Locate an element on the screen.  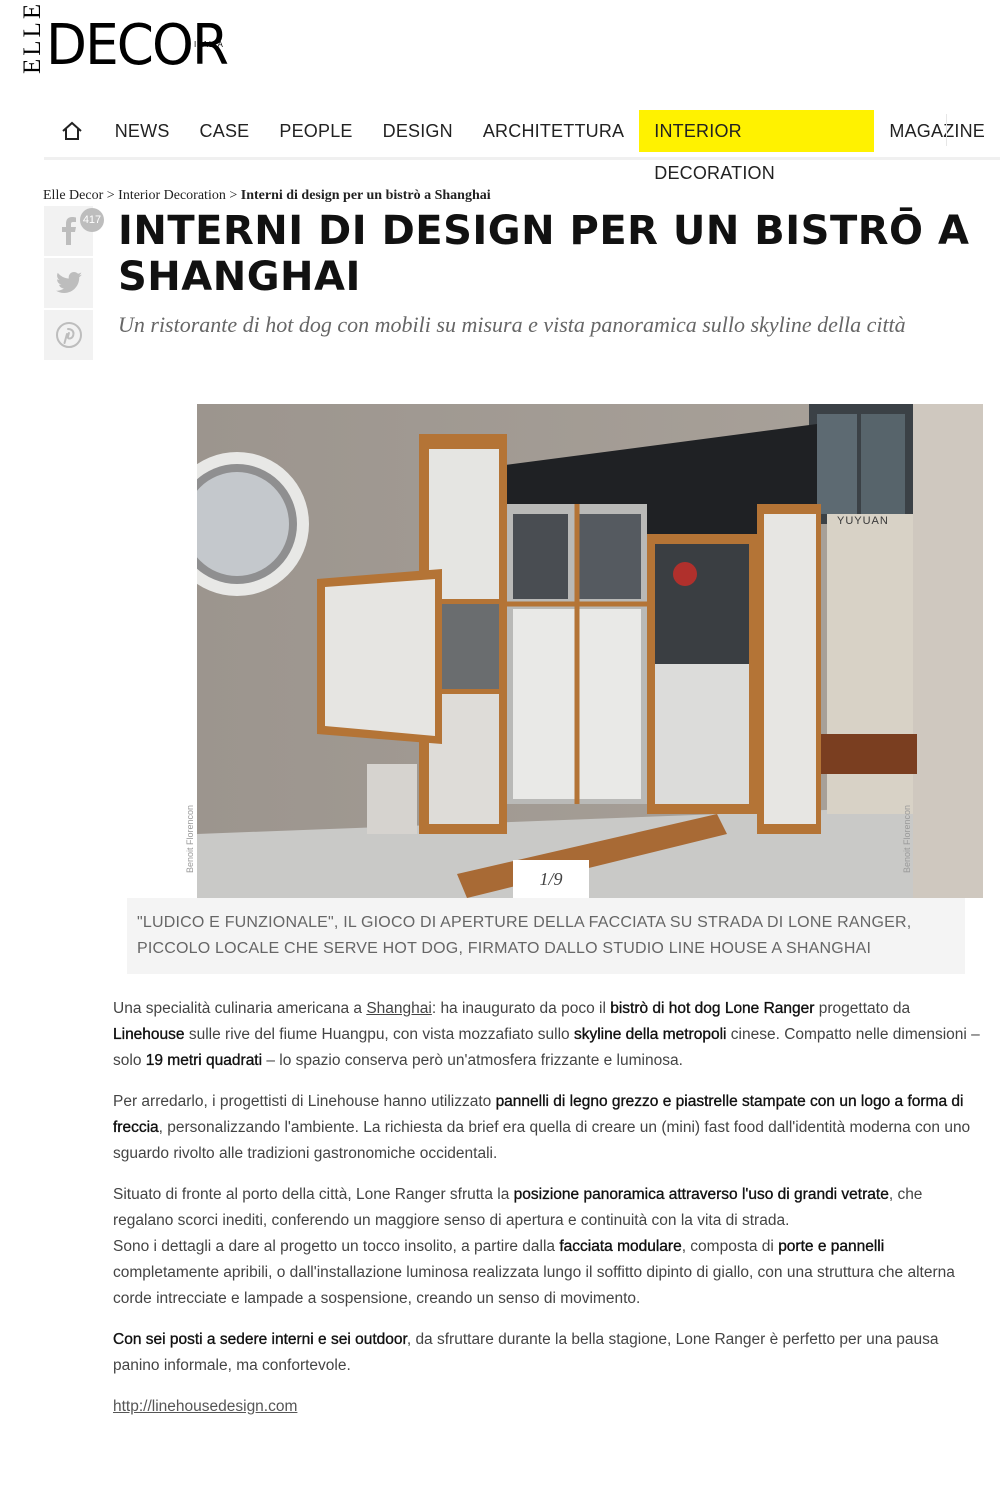
facebook-share-button: 417 is located at coordinates (74, 231).